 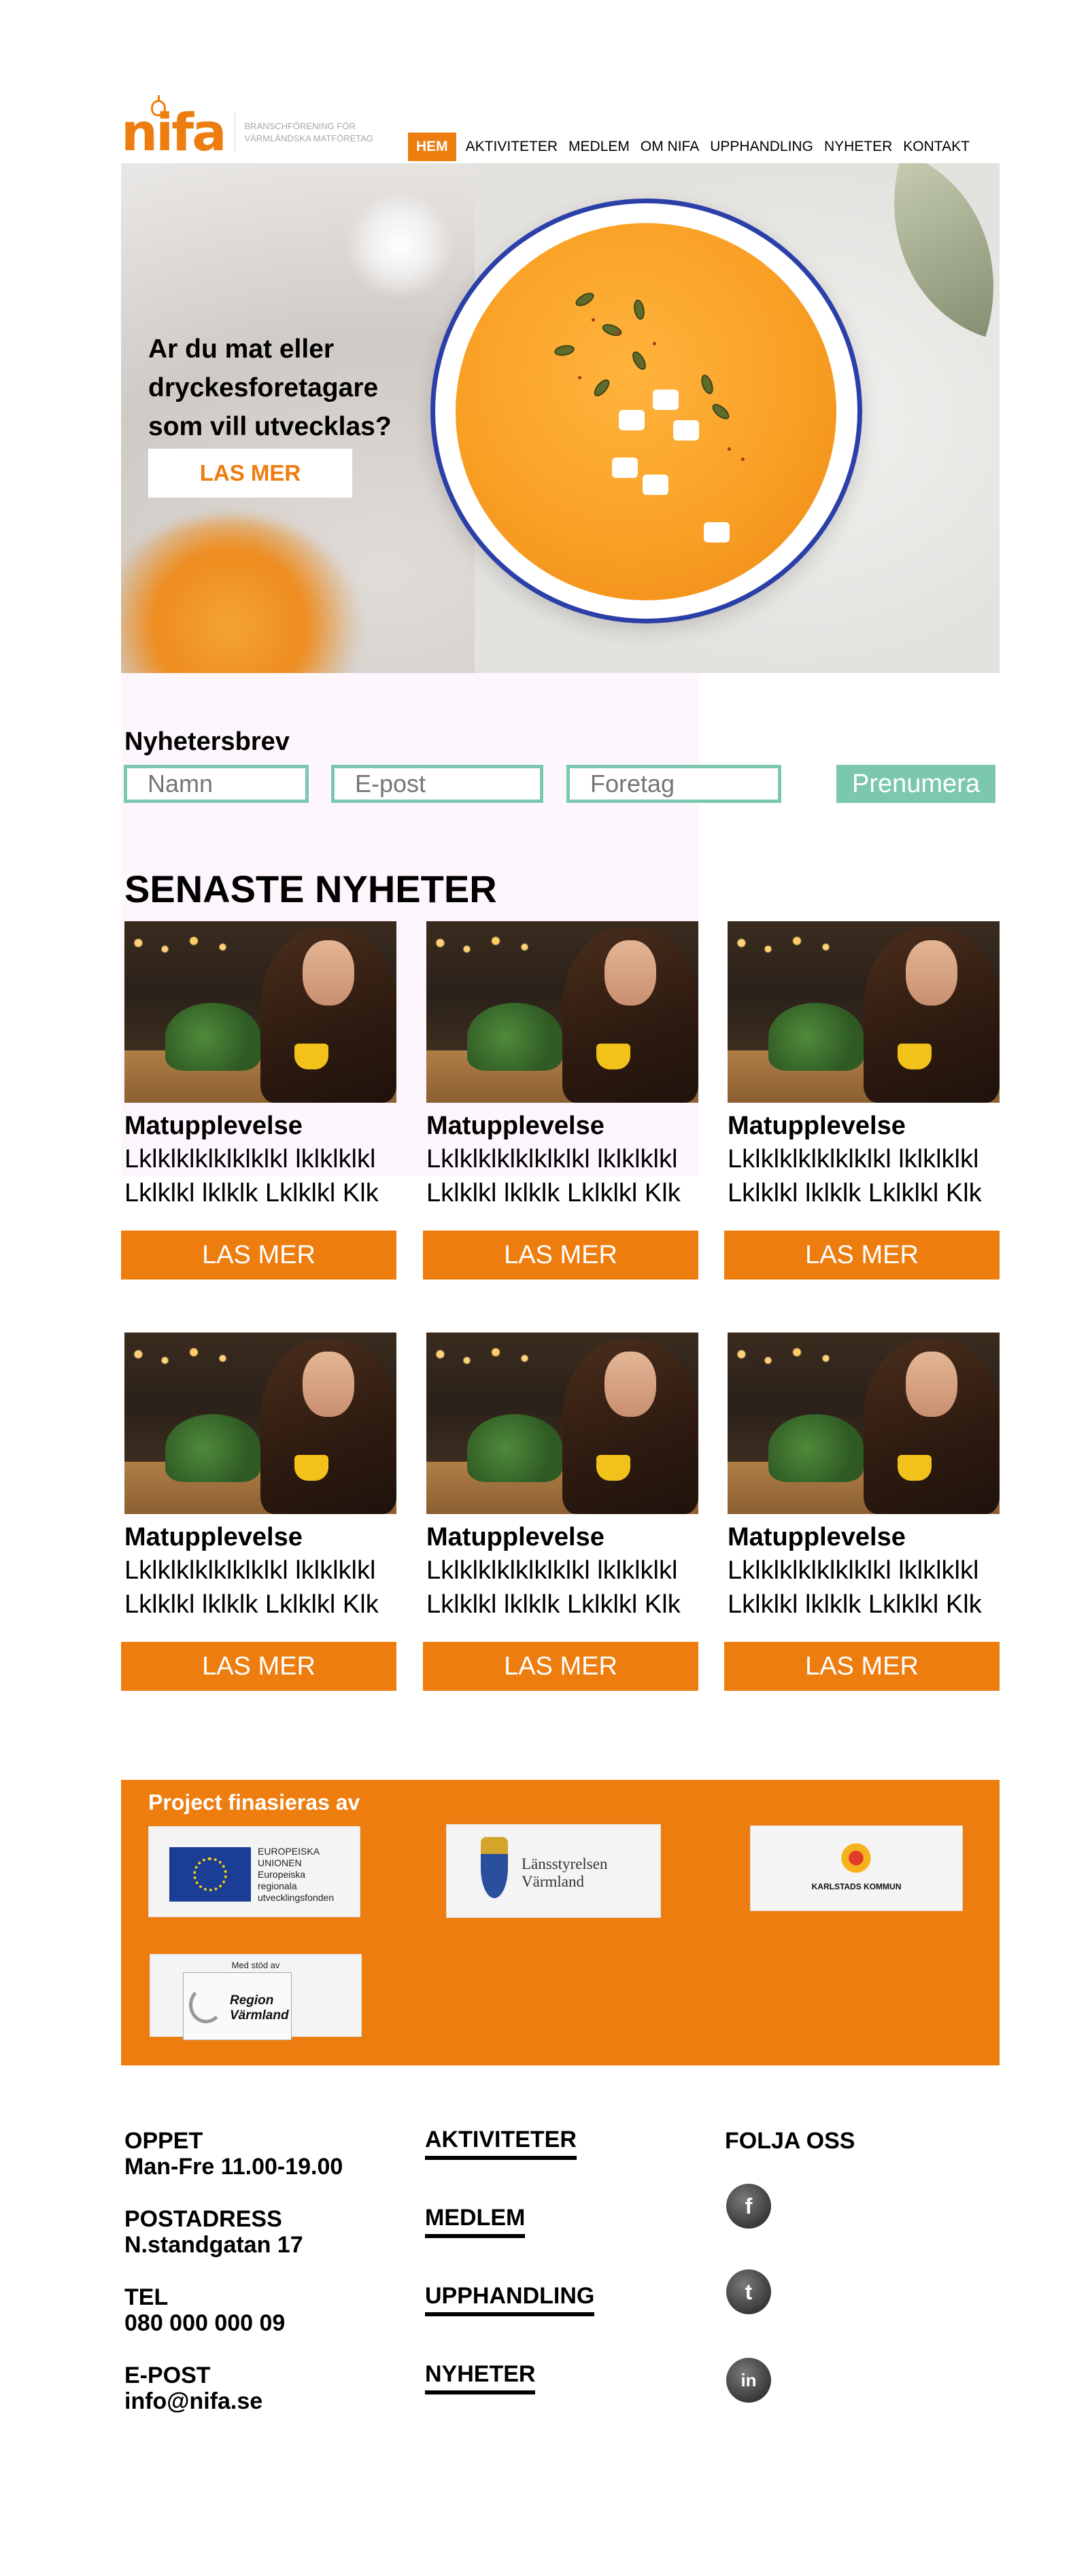 I want to click on nav-kontakt: KONTAKT, so click(x=936, y=147).